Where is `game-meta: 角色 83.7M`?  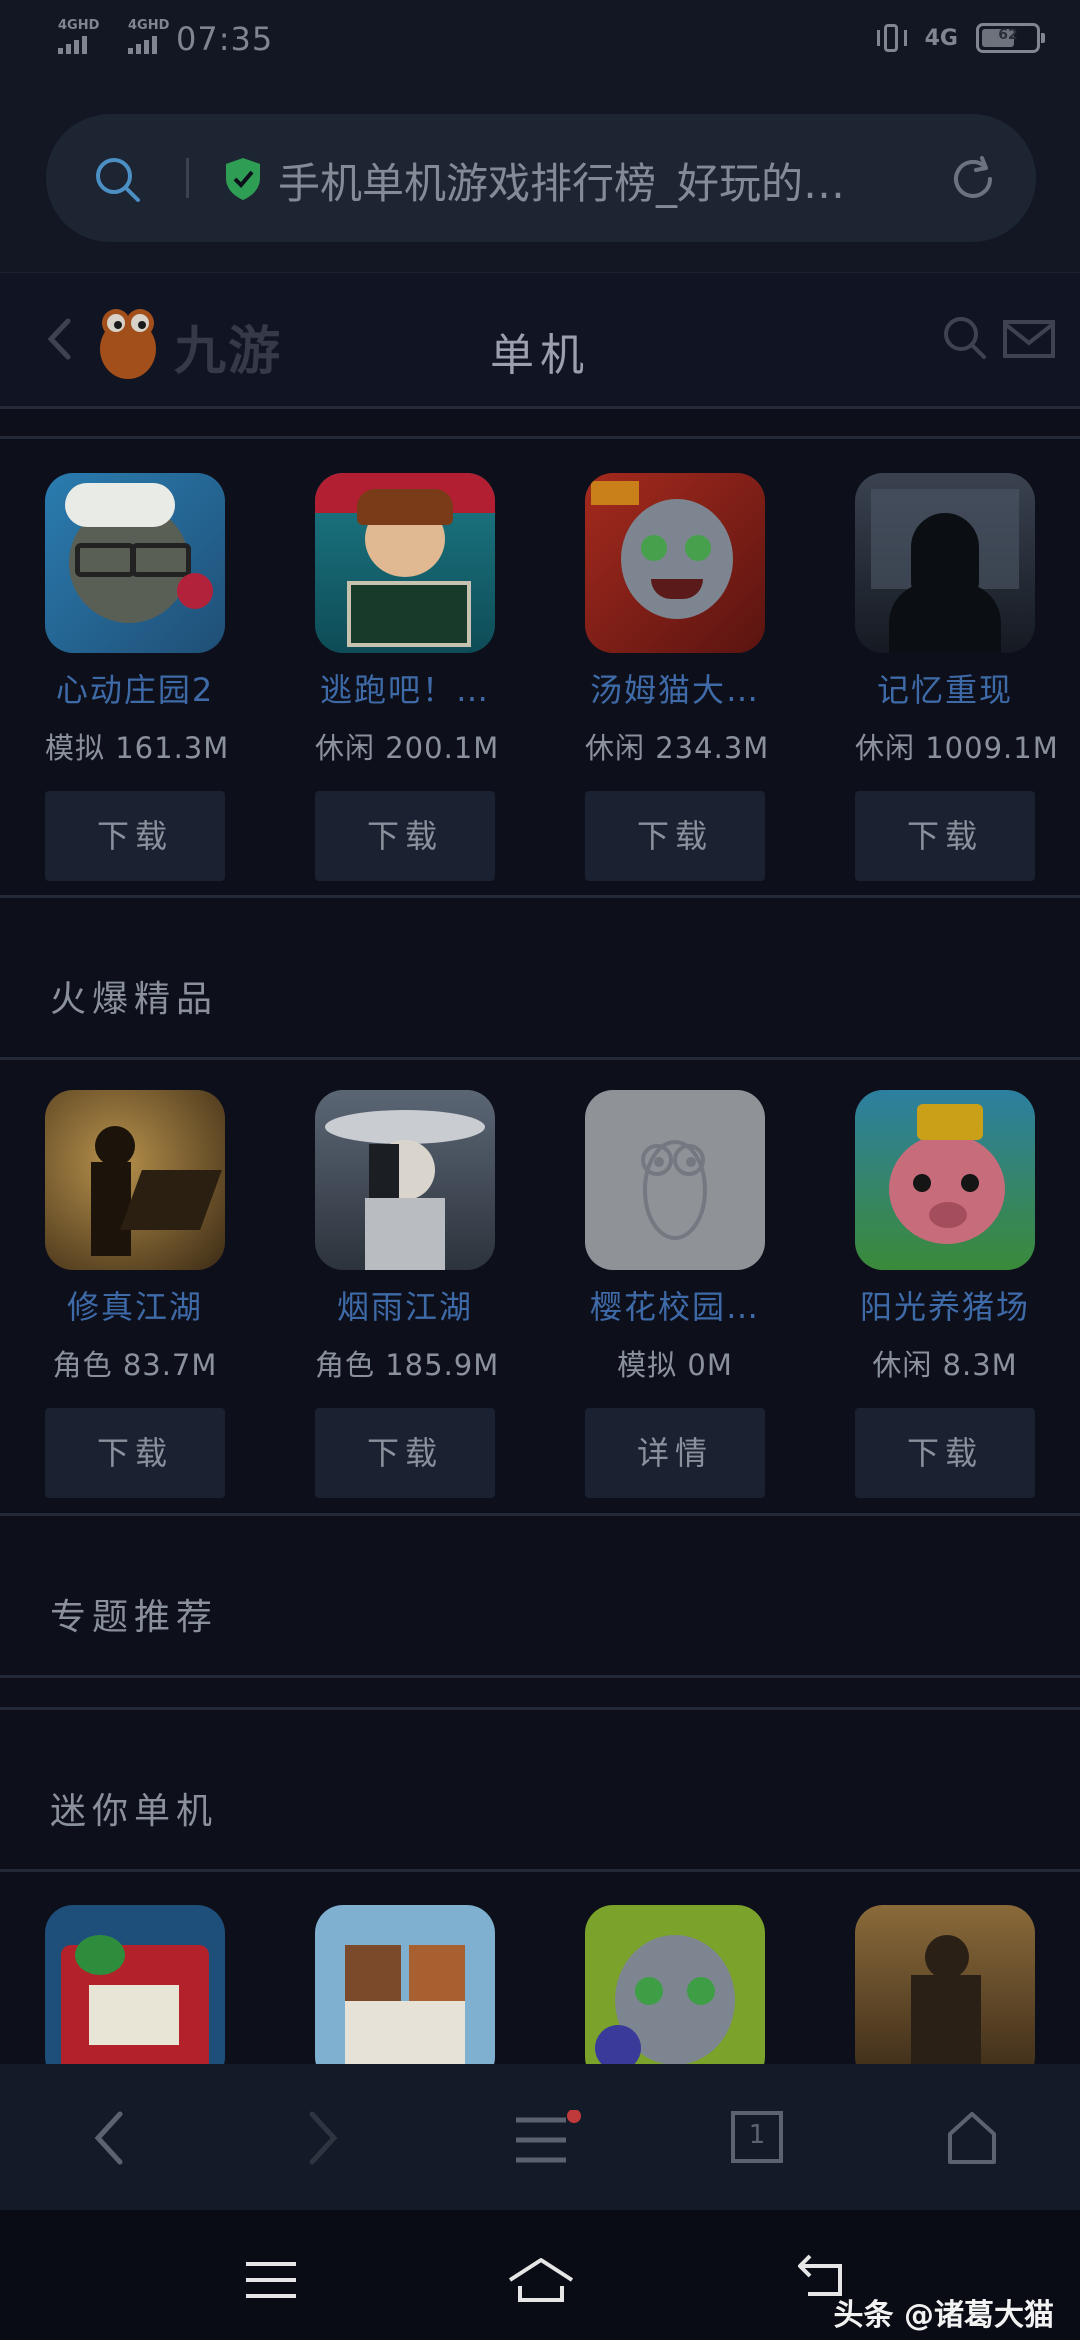
game-meta: 角色 83.7M is located at coordinates (135, 1363).